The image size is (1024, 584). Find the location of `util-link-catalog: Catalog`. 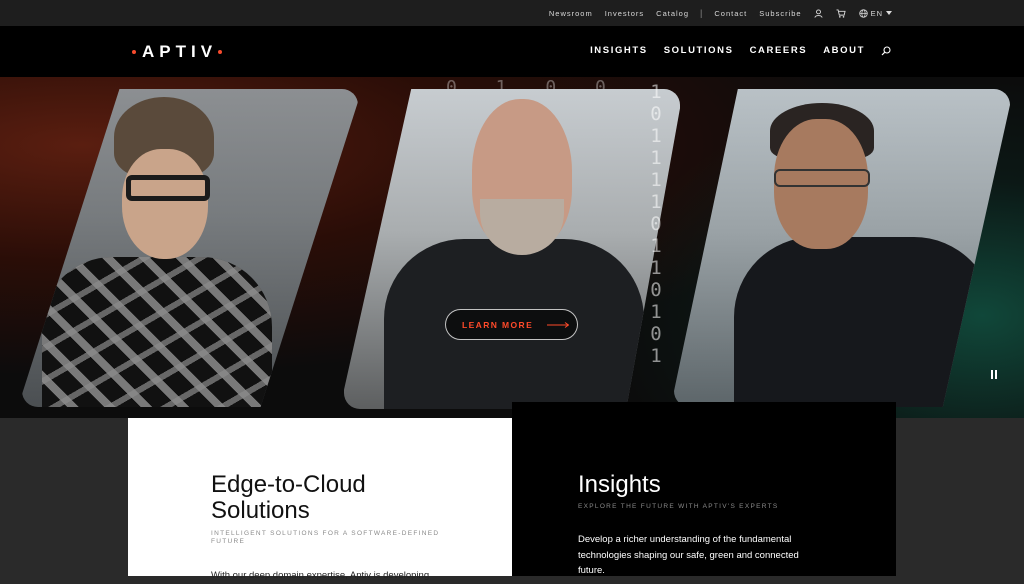

util-link-catalog: Catalog is located at coordinates (672, 13).